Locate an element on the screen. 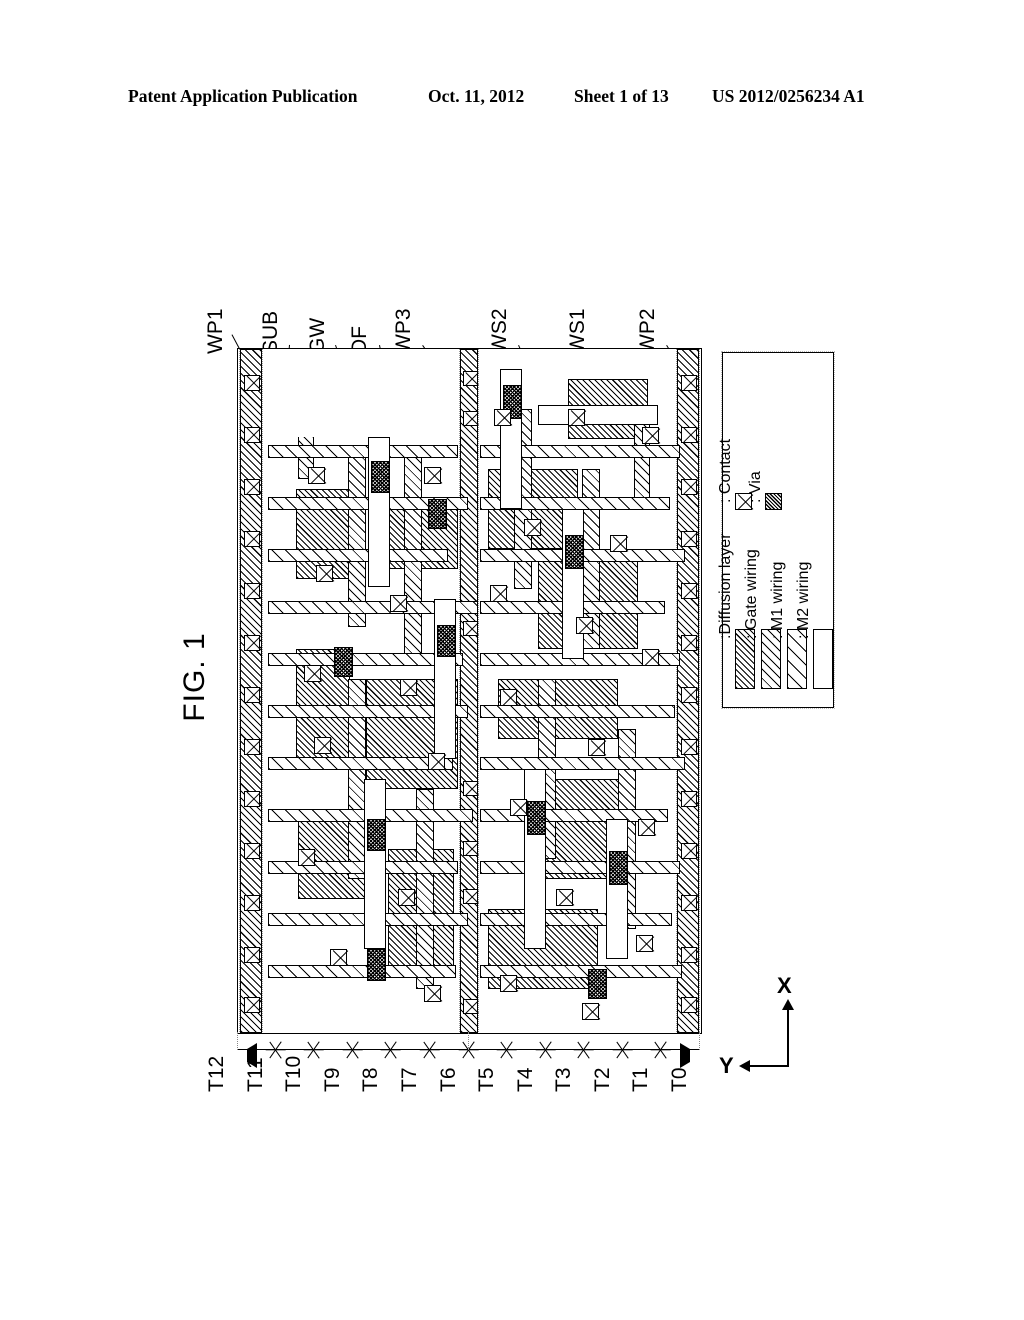 This screenshot has width=1024, height=1320. track-label-t12: T12 is located at coordinates (216, 1073).